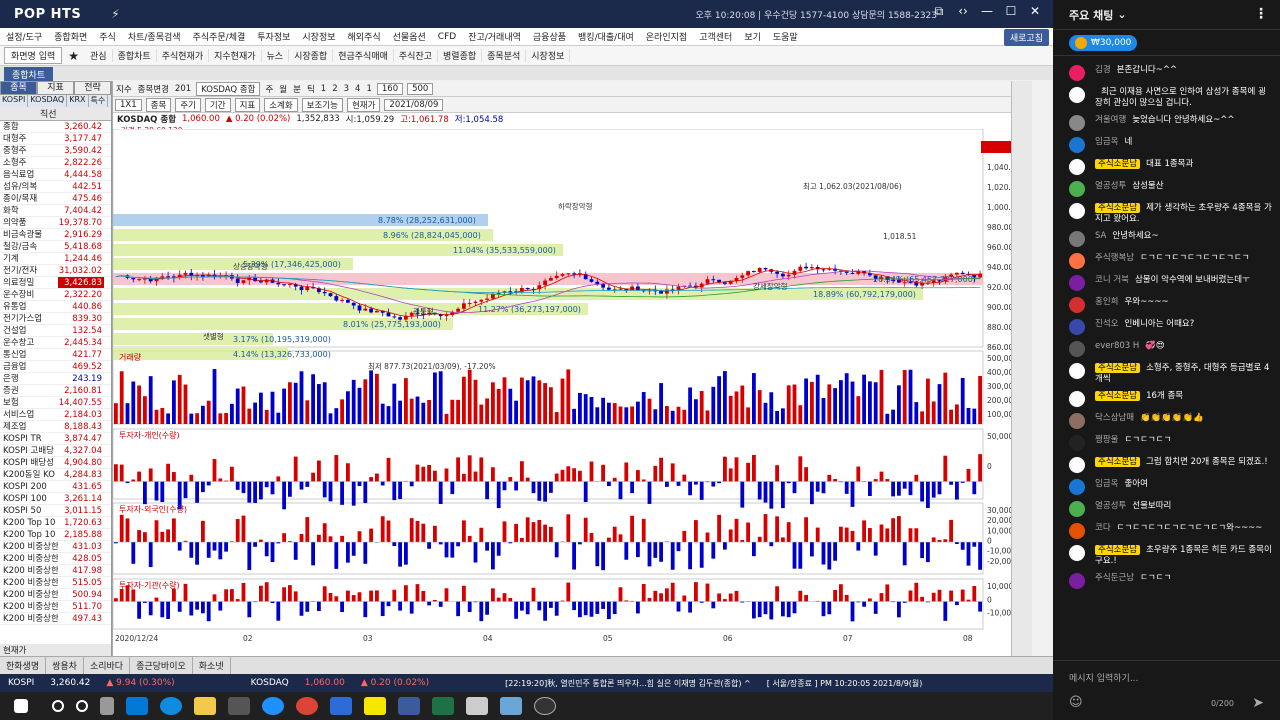 The width and height of the screenshot is (1280, 720). What do you see at coordinates (107, 36) in the screenshot?
I see `menu-item: 주식` at bounding box center [107, 36].